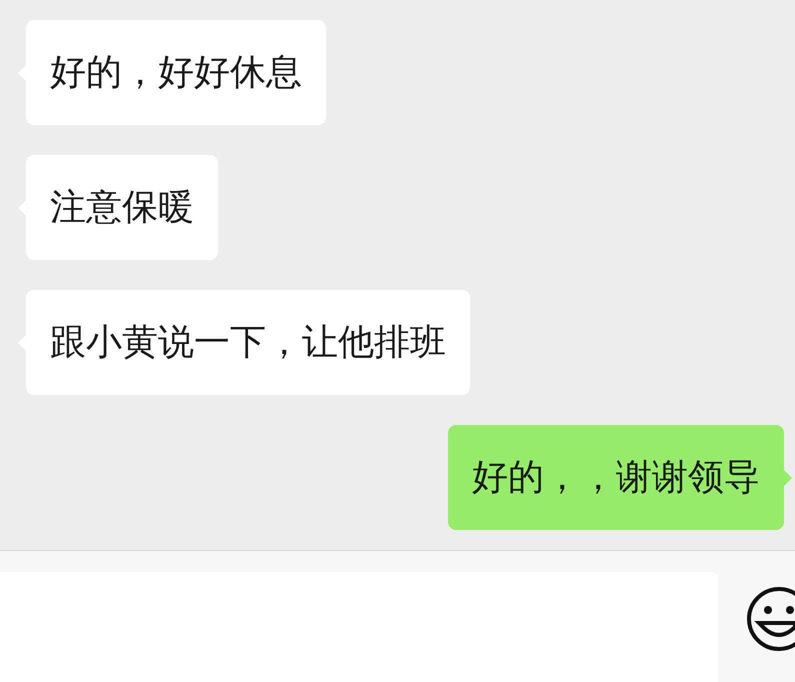 Image resolution: width=795 pixels, height=682 pixels. What do you see at coordinates (176, 72) in the screenshot?
I see `message-bubble: 好的，好好休息` at bounding box center [176, 72].